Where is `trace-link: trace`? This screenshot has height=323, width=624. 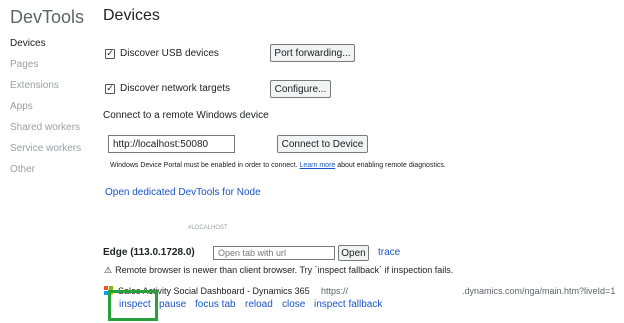 trace-link: trace is located at coordinates (389, 252).